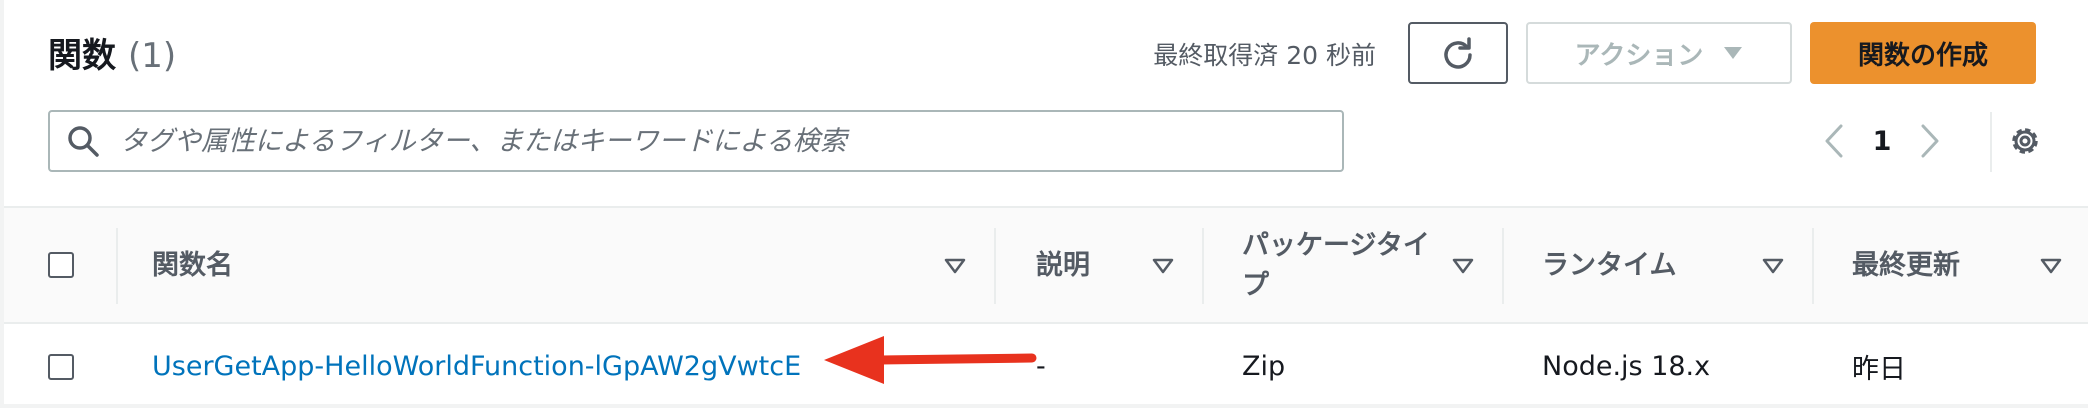 The height and width of the screenshot is (408, 2088). I want to click on chevron-right-icon, so click(1930, 141).